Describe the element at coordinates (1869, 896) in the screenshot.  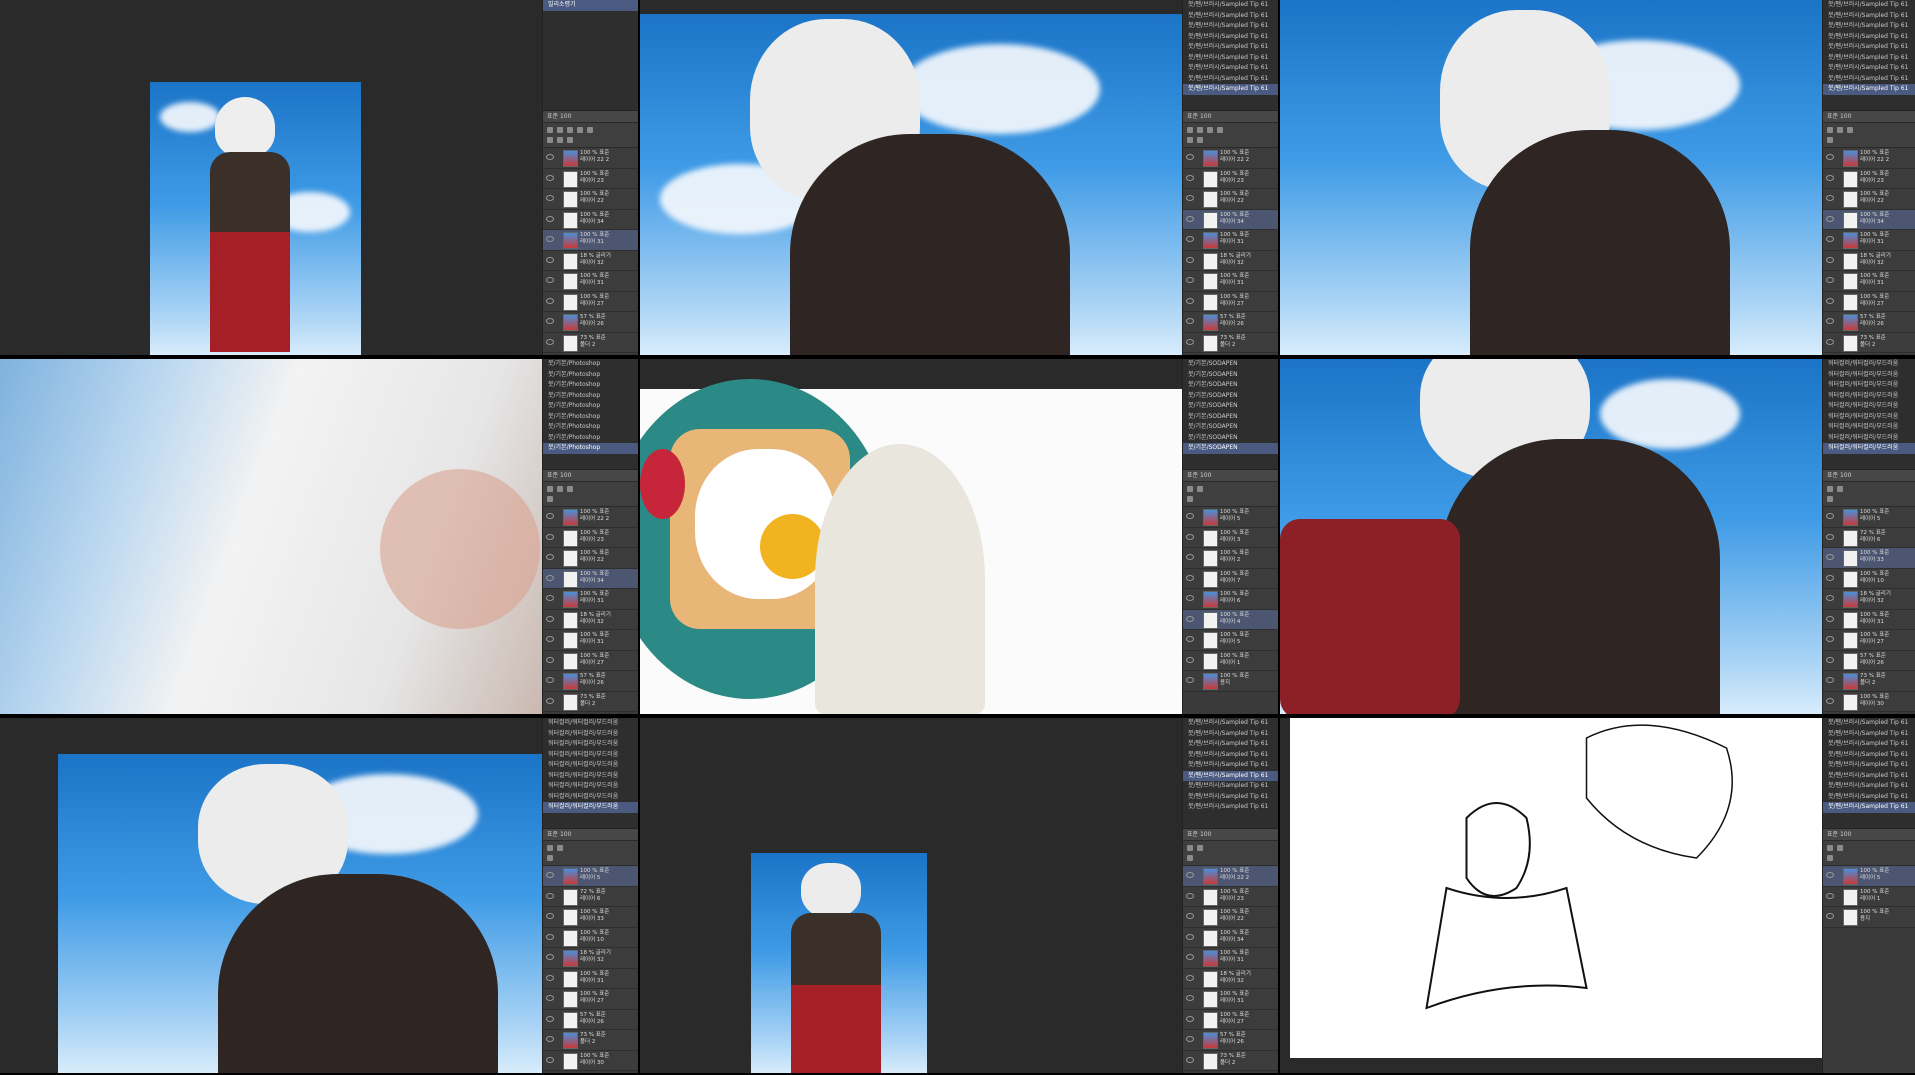
I see `layer-row: 100 % 표준 레이어 1` at that location.